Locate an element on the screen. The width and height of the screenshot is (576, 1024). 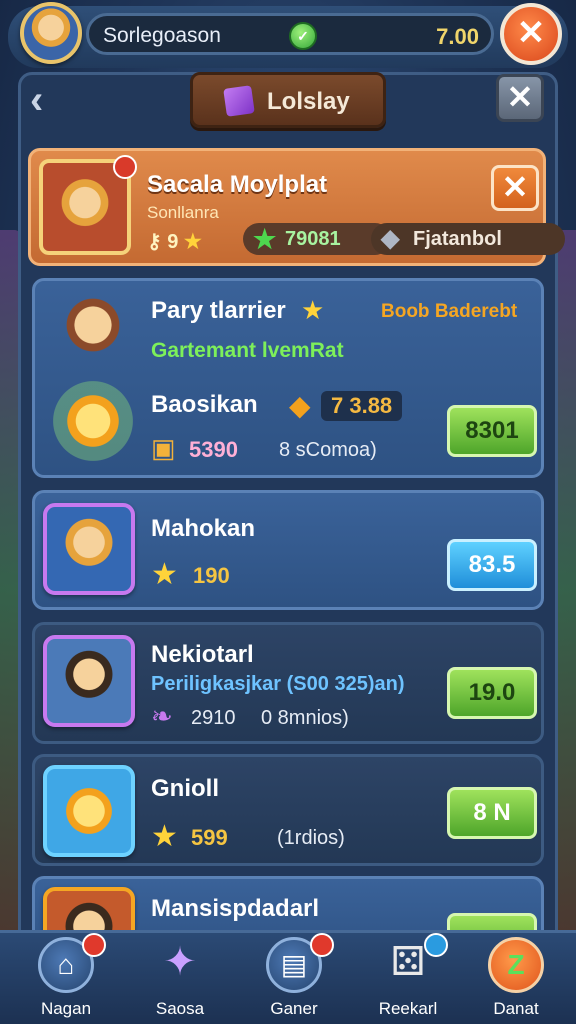
item-subtitle: Periligkasjkar (S00 325)an) is located at coordinates (278, 684).